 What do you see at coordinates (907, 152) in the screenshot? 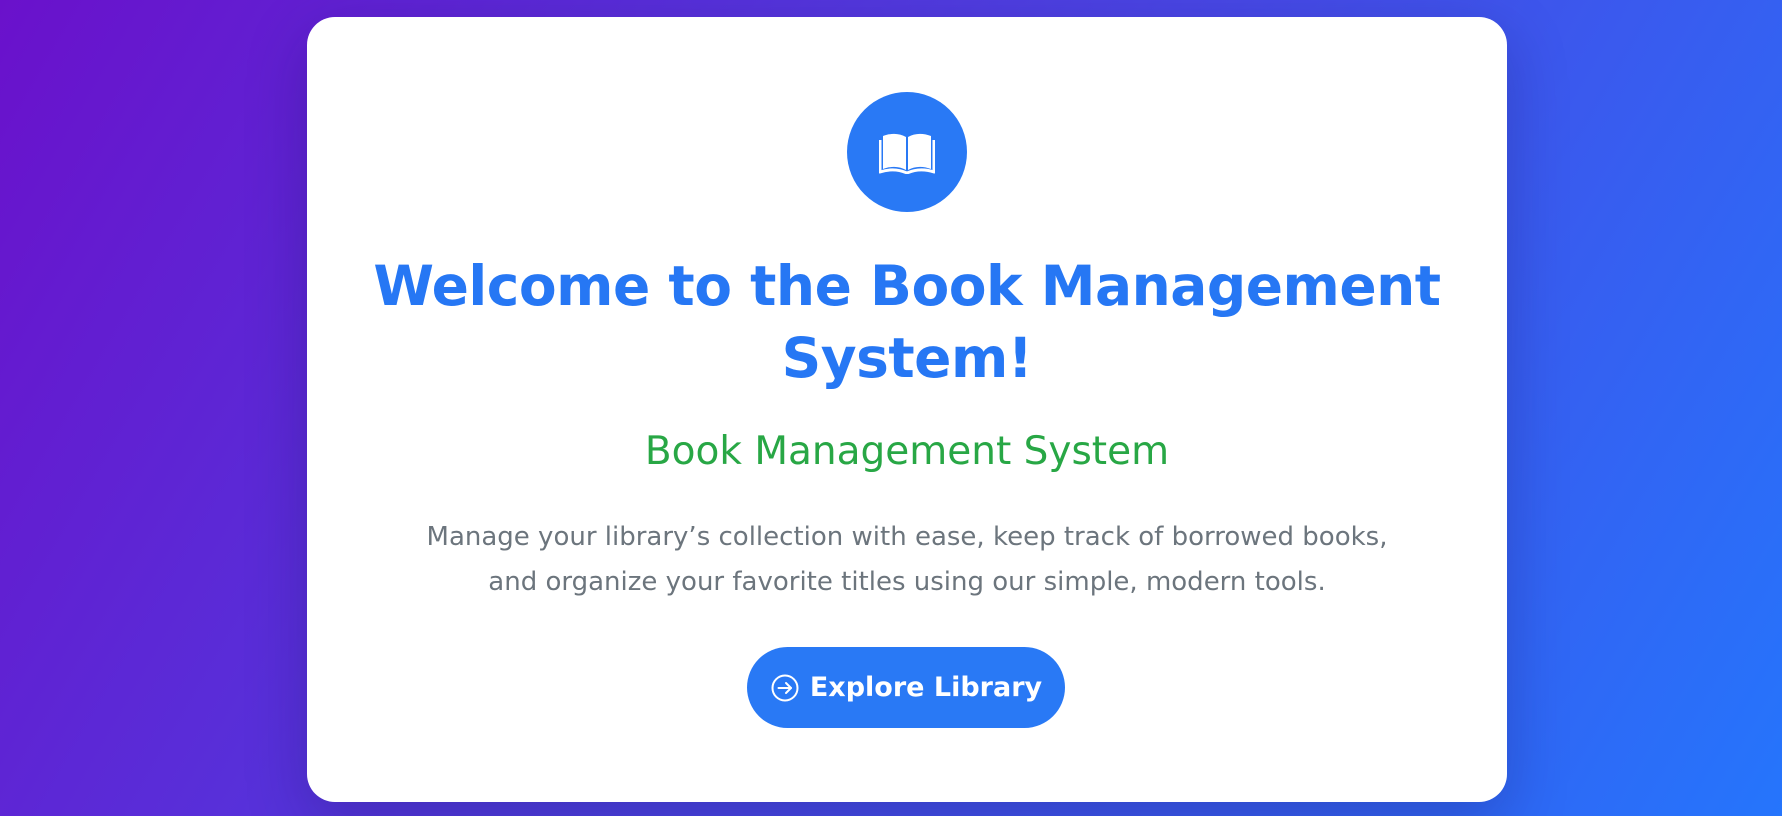
I see `open-book-icon` at bounding box center [907, 152].